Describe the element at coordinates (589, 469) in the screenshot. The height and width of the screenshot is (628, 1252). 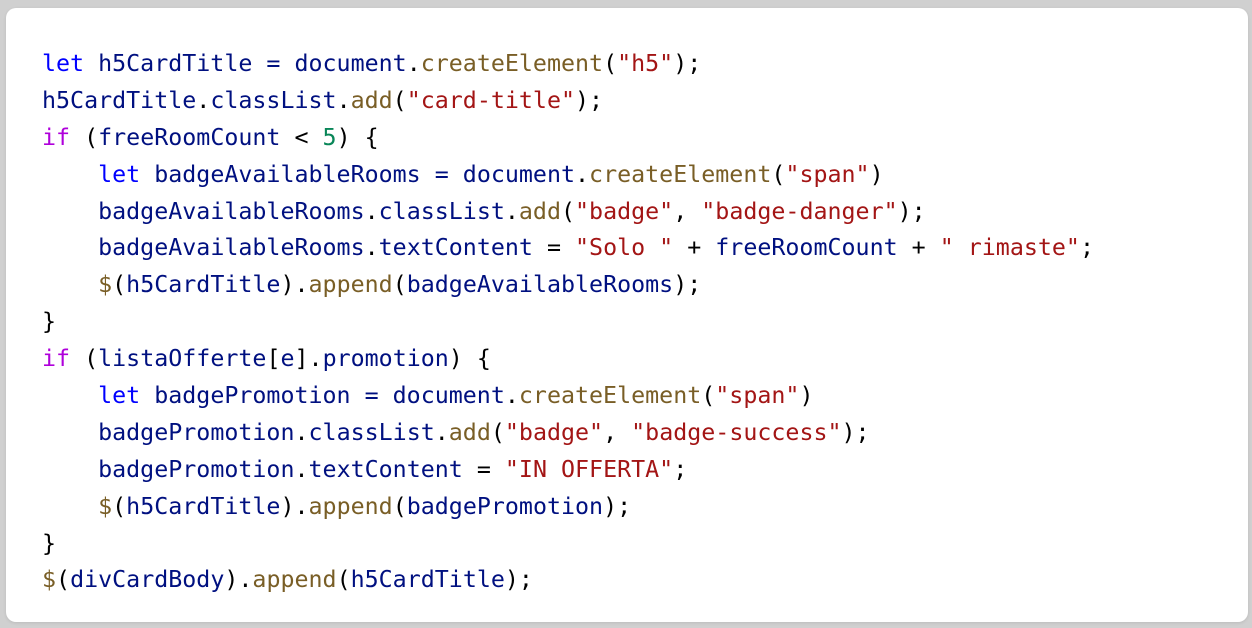
I see `code-token: "IN OFFERTA"` at that location.